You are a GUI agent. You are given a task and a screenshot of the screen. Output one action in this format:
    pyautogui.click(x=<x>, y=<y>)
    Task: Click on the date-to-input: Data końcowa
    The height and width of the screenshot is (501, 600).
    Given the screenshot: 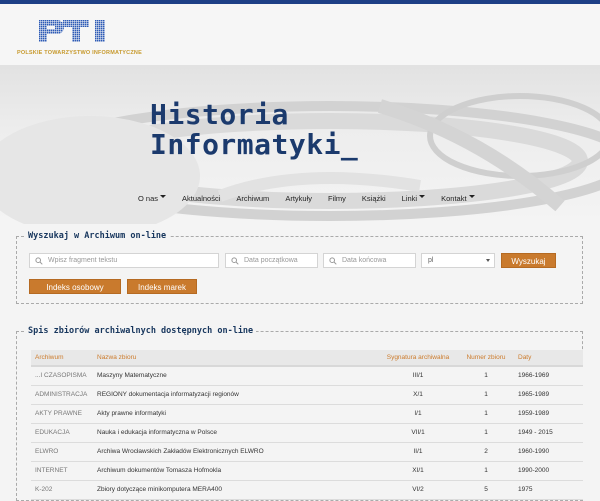 What is the action you would take?
    pyautogui.click(x=369, y=260)
    